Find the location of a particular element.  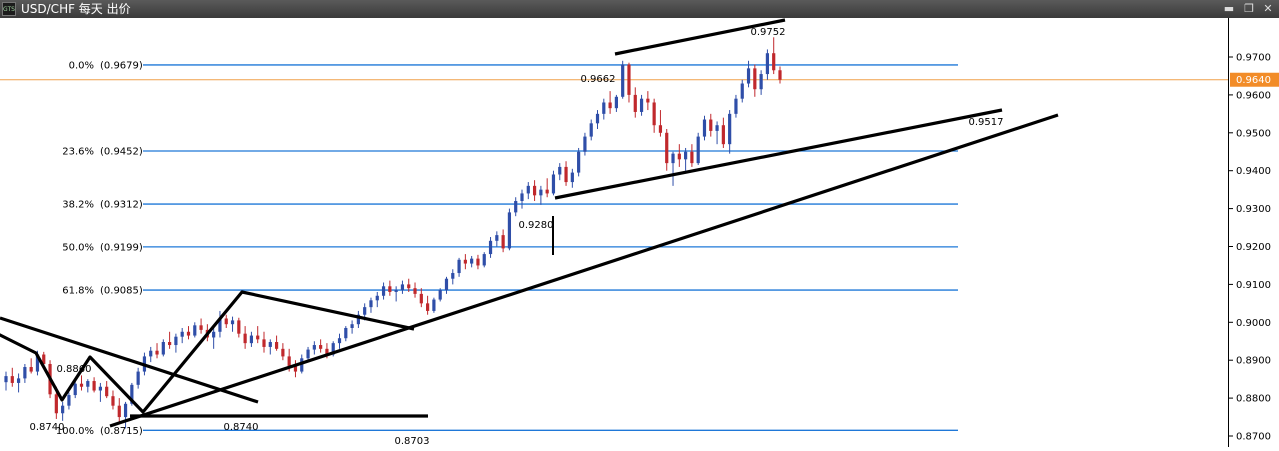

close-button: ✕ is located at coordinates (1268, 9).